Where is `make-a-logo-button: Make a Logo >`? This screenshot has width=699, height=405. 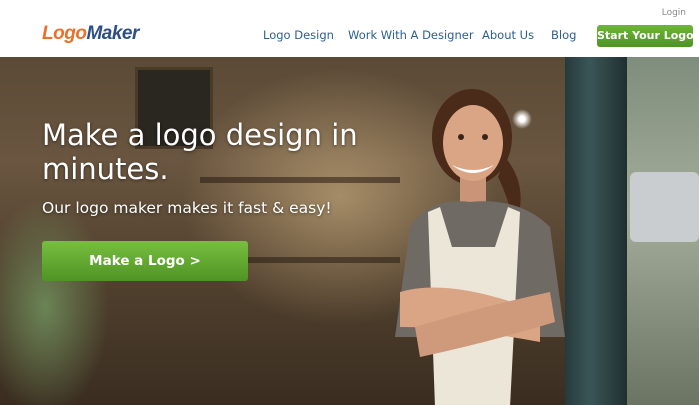
make-a-logo-button: Make a Logo > is located at coordinates (145, 261).